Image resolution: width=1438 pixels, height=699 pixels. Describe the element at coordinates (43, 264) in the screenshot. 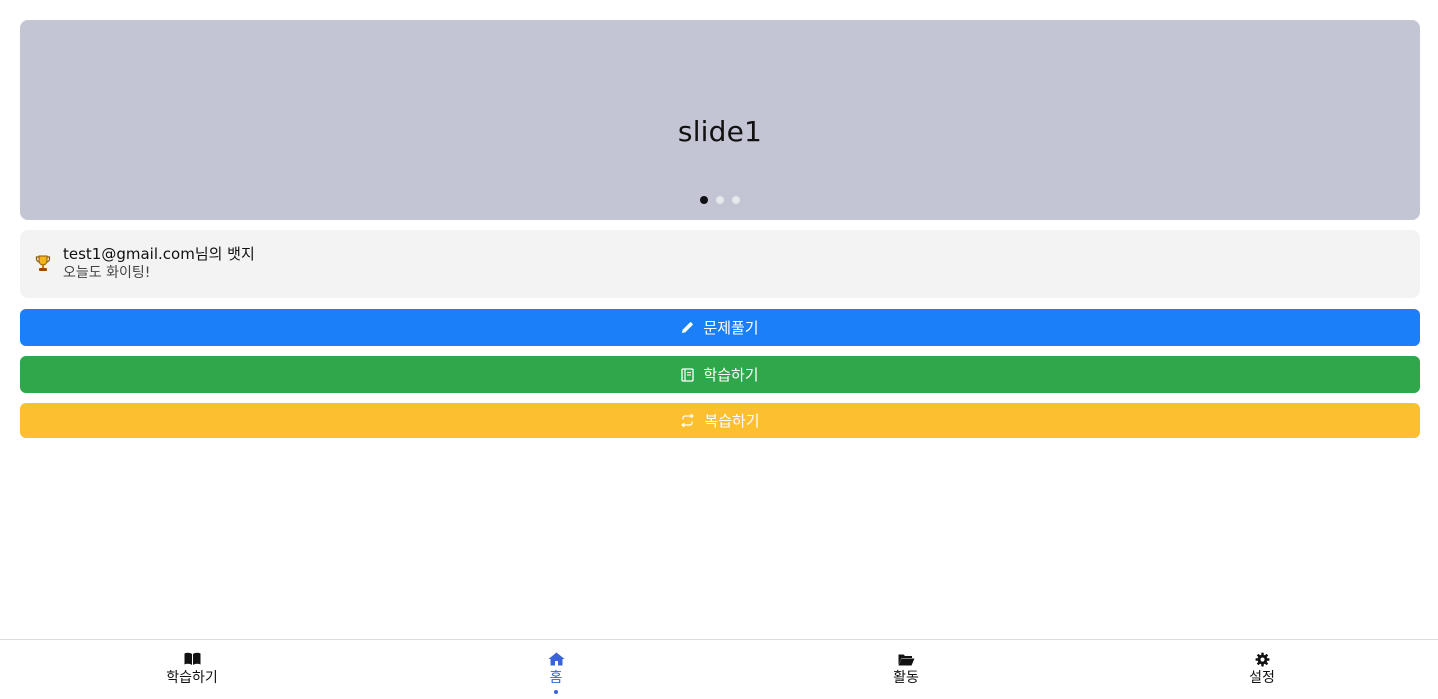

I see `trophy-icon` at that location.